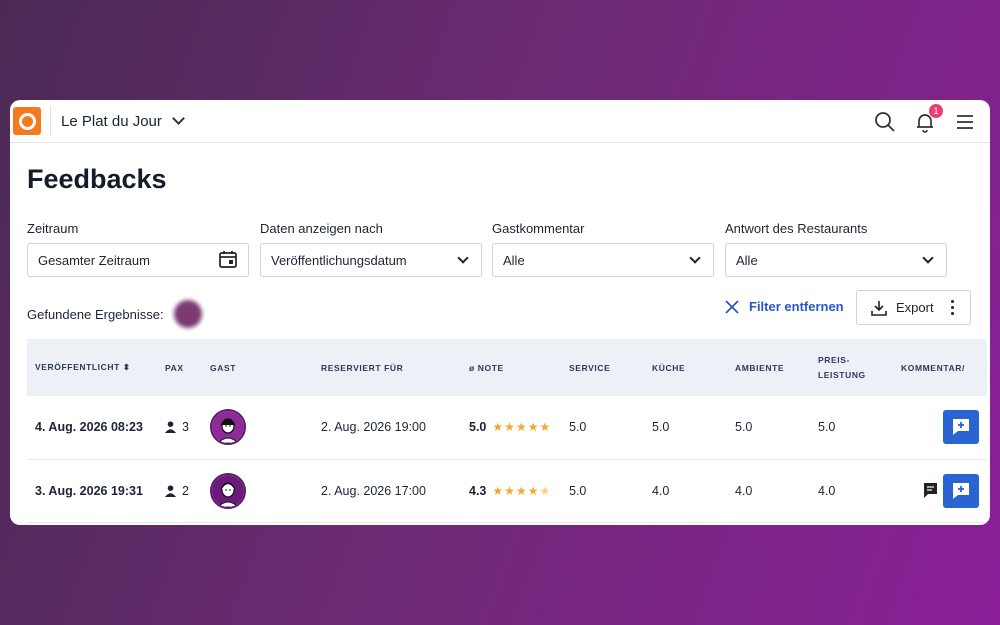  I want to click on restaurant-reply-select: Alle, so click(836, 260).